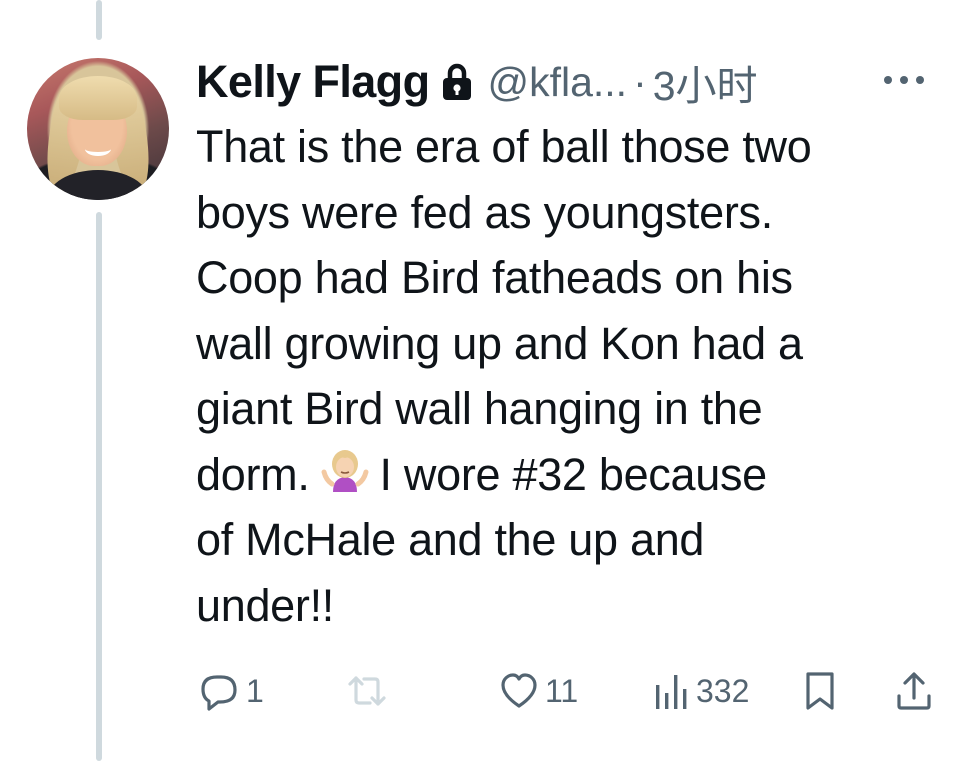 Image resolution: width=960 pixels, height=761 pixels. What do you see at coordinates (219, 693) in the screenshot?
I see `reply-icon` at bounding box center [219, 693].